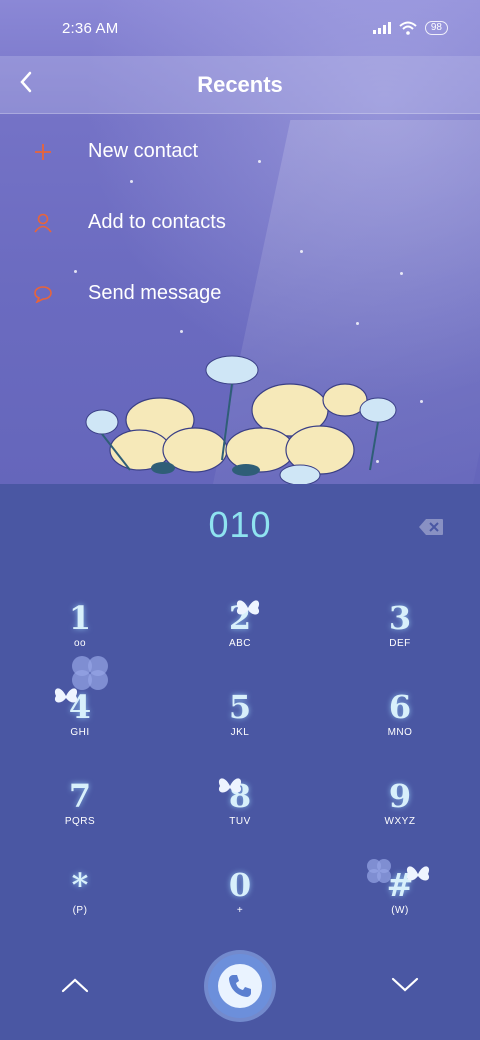 The width and height of the screenshot is (480, 1040). I want to click on key-star: * (P), so click(80, 905).